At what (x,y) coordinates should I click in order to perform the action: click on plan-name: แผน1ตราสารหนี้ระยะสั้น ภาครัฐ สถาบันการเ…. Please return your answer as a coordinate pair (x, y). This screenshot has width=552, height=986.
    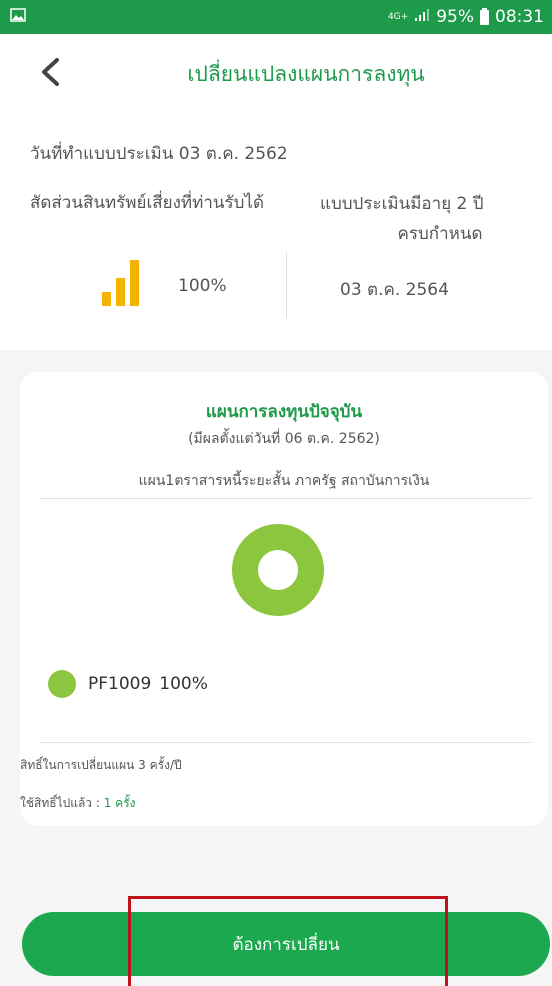
    Looking at the image, I should click on (284, 481).